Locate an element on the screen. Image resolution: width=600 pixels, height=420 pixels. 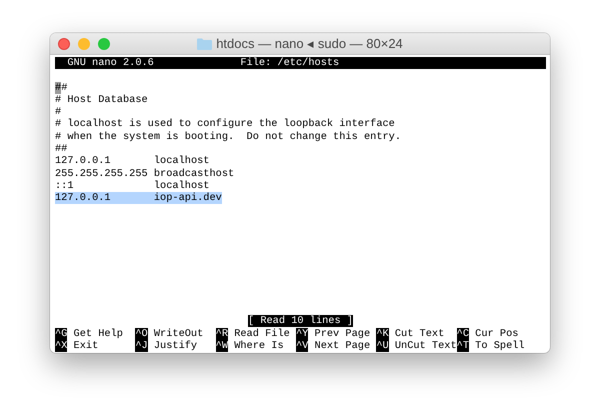
folder-icon is located at coordinates (204, 44).